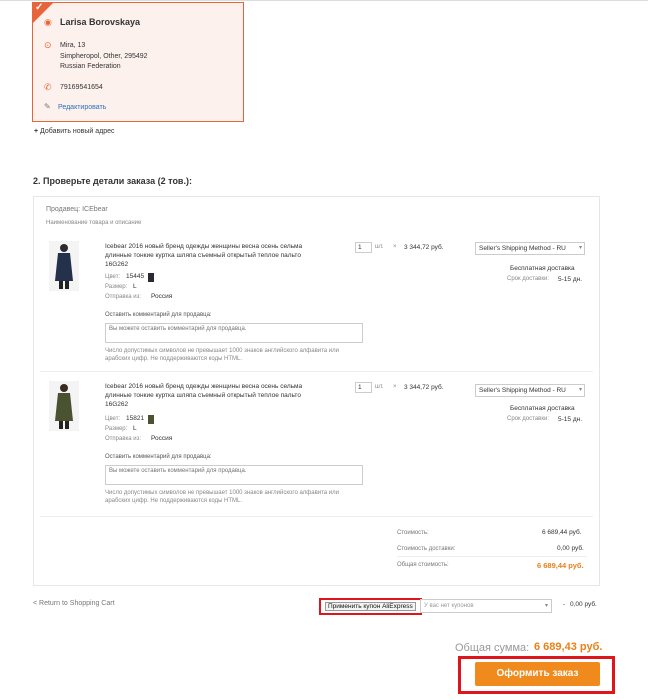  Describe the element at coordinates (492, 556) in the screenshot. I see `summary-inner-divider` at that location.